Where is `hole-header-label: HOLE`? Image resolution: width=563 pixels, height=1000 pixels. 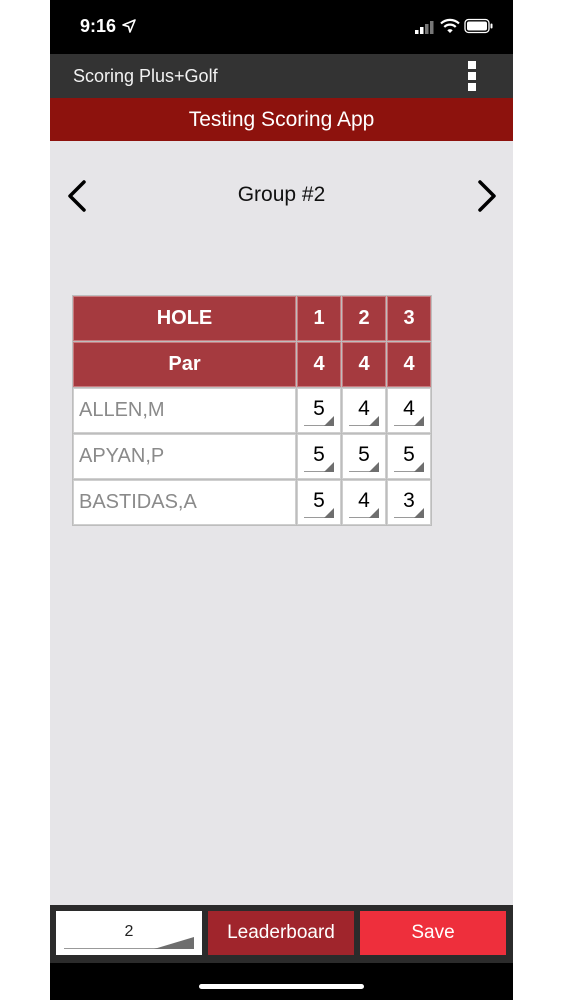
hole-header-label: HOLE is located at coordinates (184, 318).